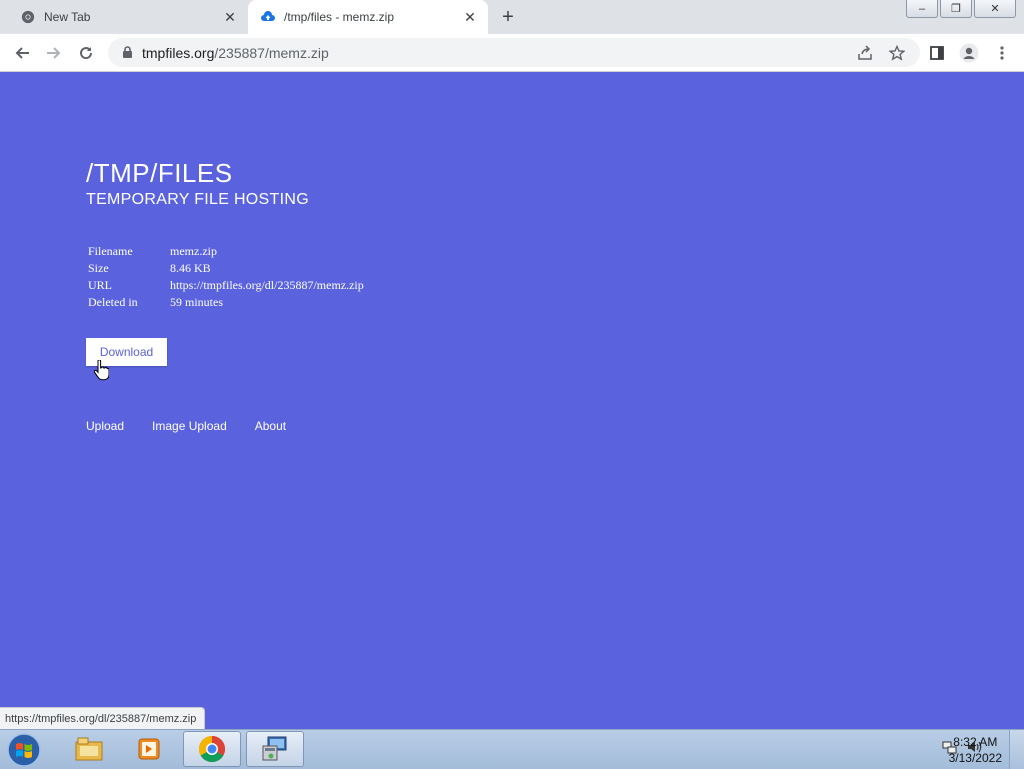 The image size is (1024, 769). I want to click on tab-new-tab: New Tab ✕, so click(128, 17).